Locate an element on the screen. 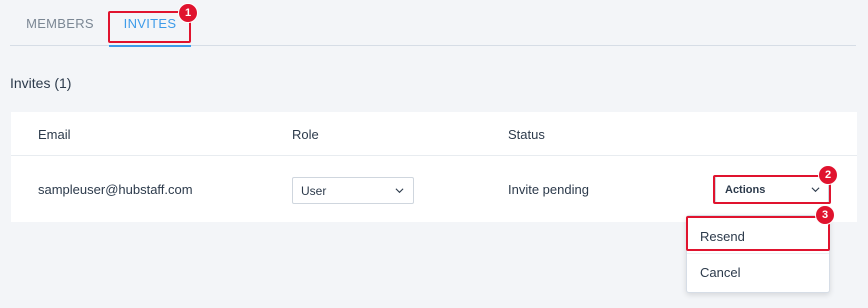  tab-bar: MEMBERS INVITES is located at coordinates (433, 23).